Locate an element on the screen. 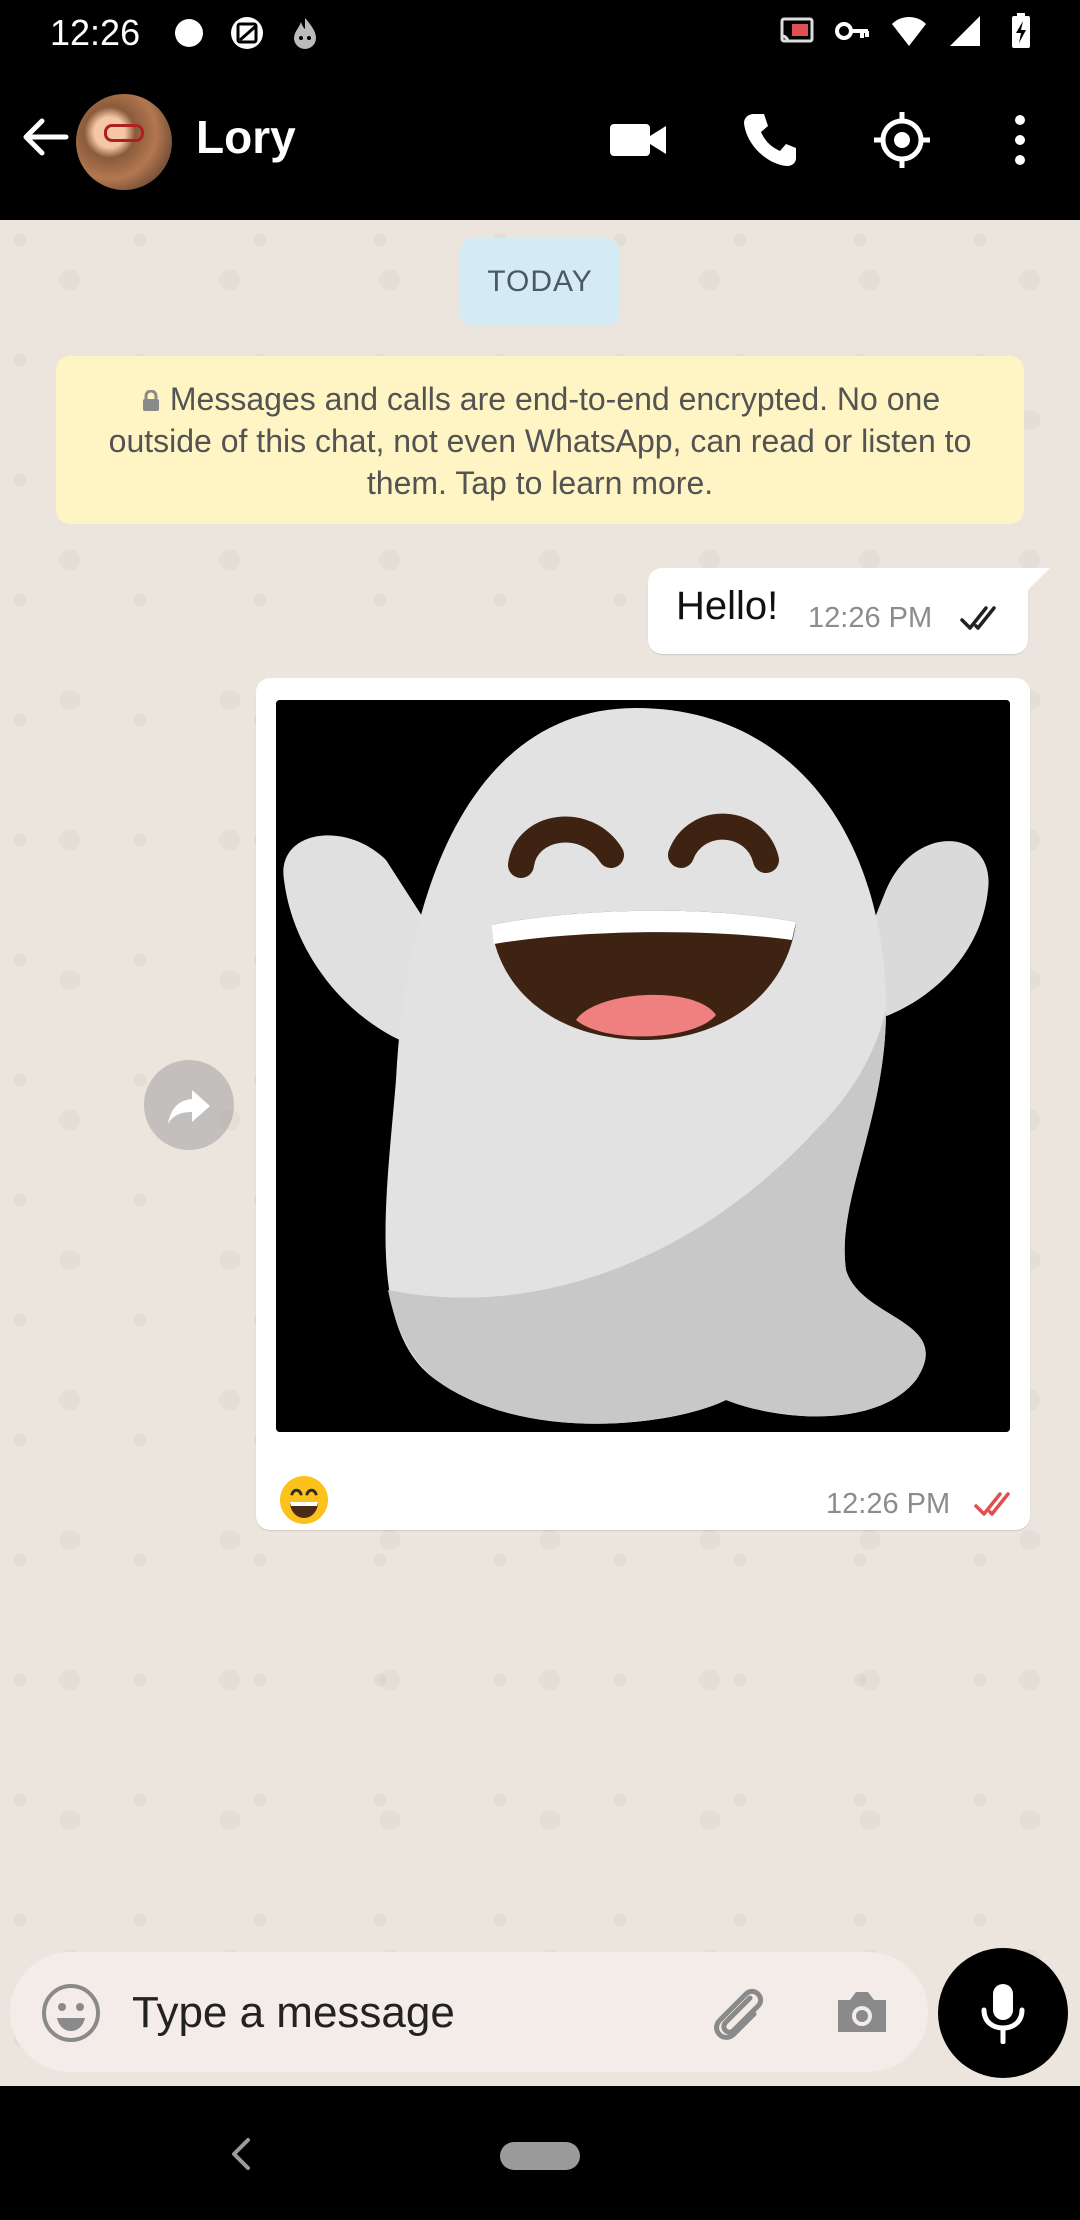  forward-button is located at coordinates (189, 1105).